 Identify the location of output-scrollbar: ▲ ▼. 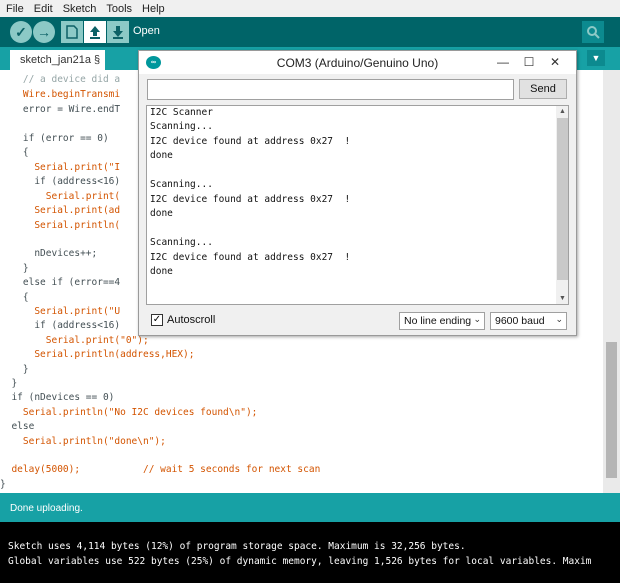
(562, 205).